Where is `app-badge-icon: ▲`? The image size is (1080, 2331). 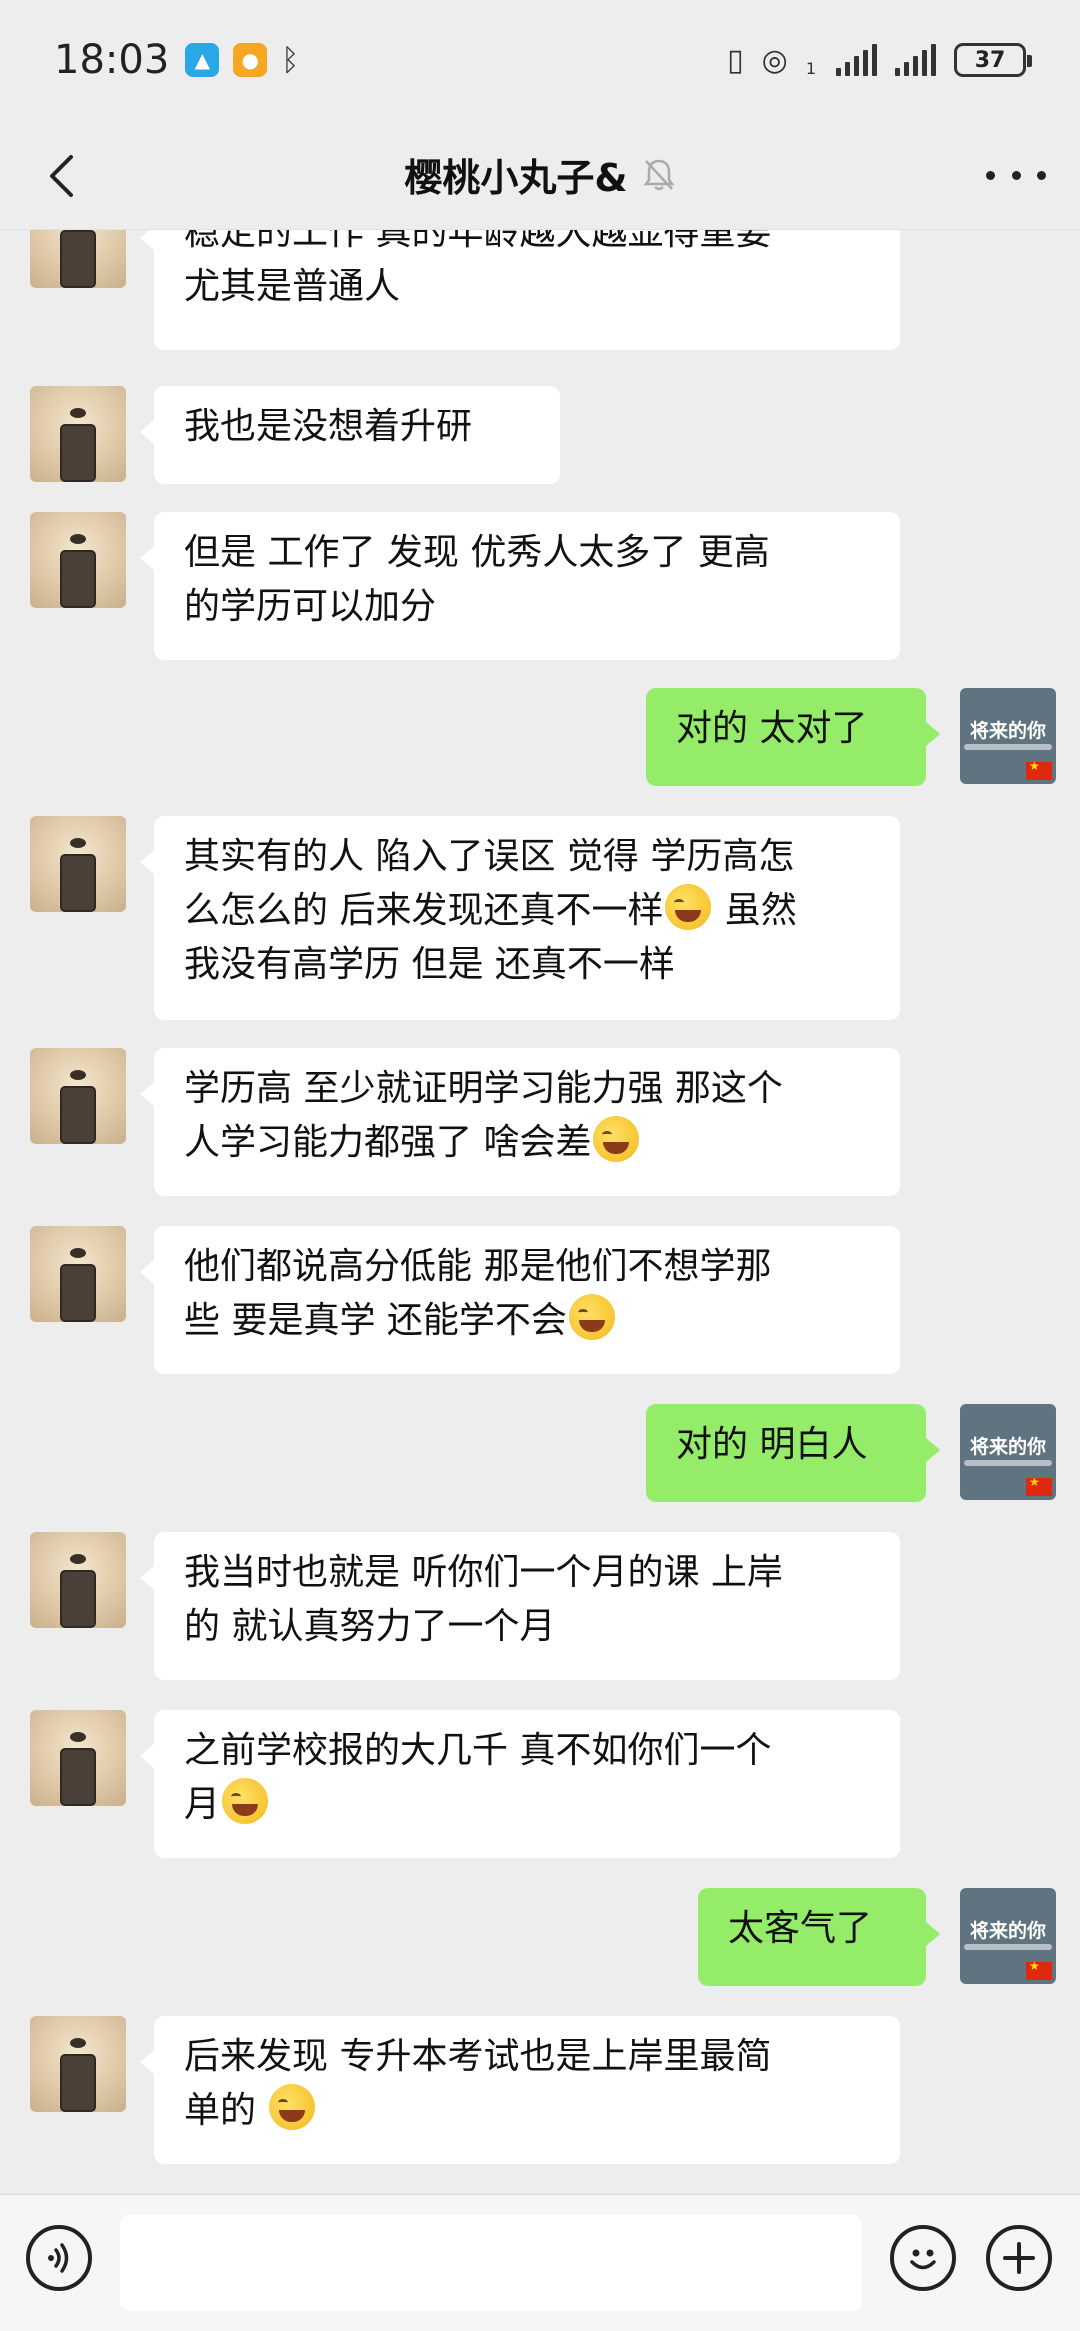 app-badge-icon: ▲ is located at coordinates (202, 60).